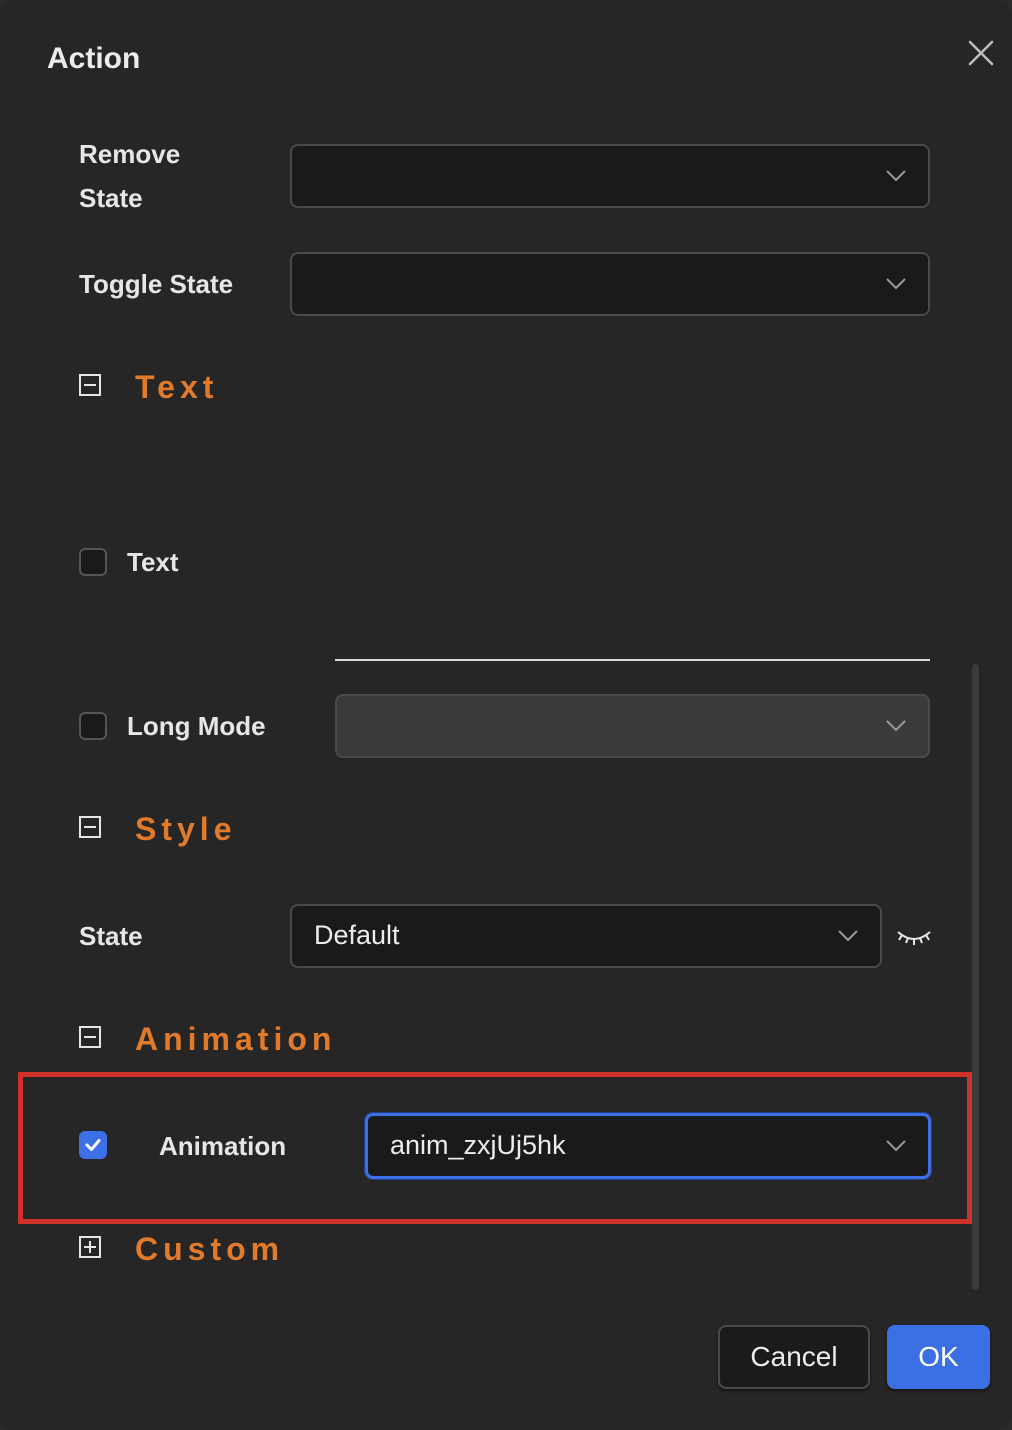 Image resolution: width=1012 pixels, height=1430 pixels. What do you see at coordinates (186, 829) in the screenshot?
I see `section-title-style: Style` at bounding box center [186, 829].